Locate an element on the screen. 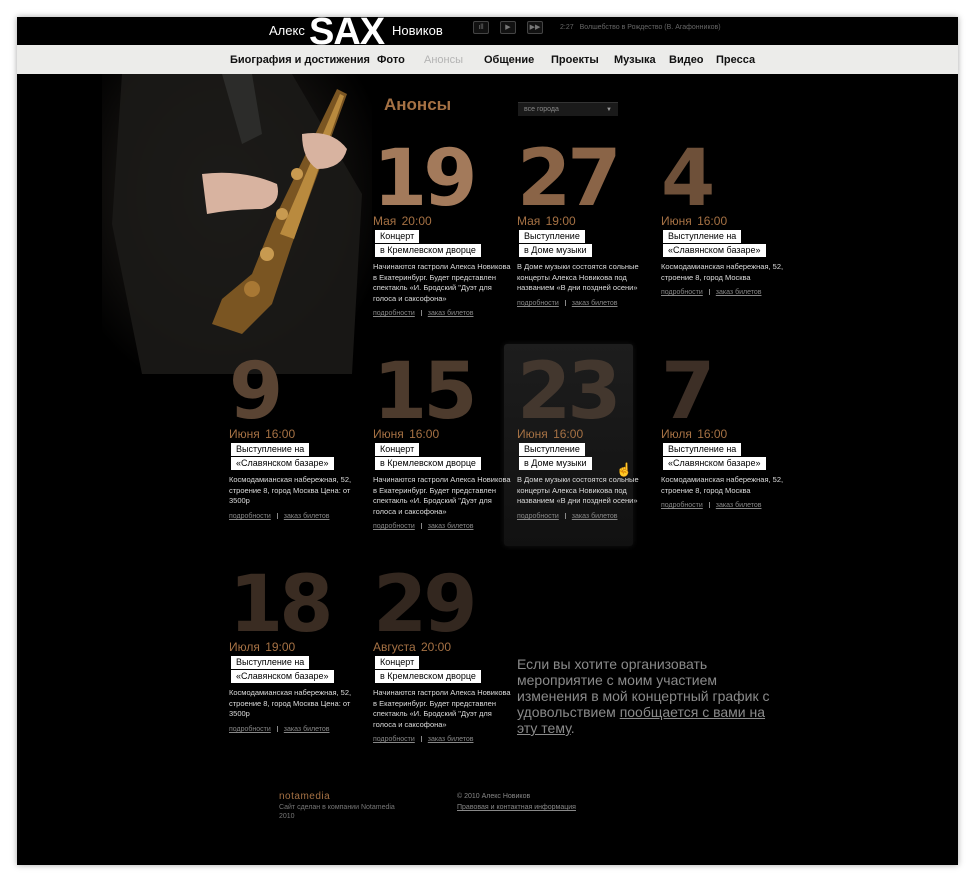 The image size is (975, 882). next-track-icon: ▶▶ is located at coordinates (535, 27).